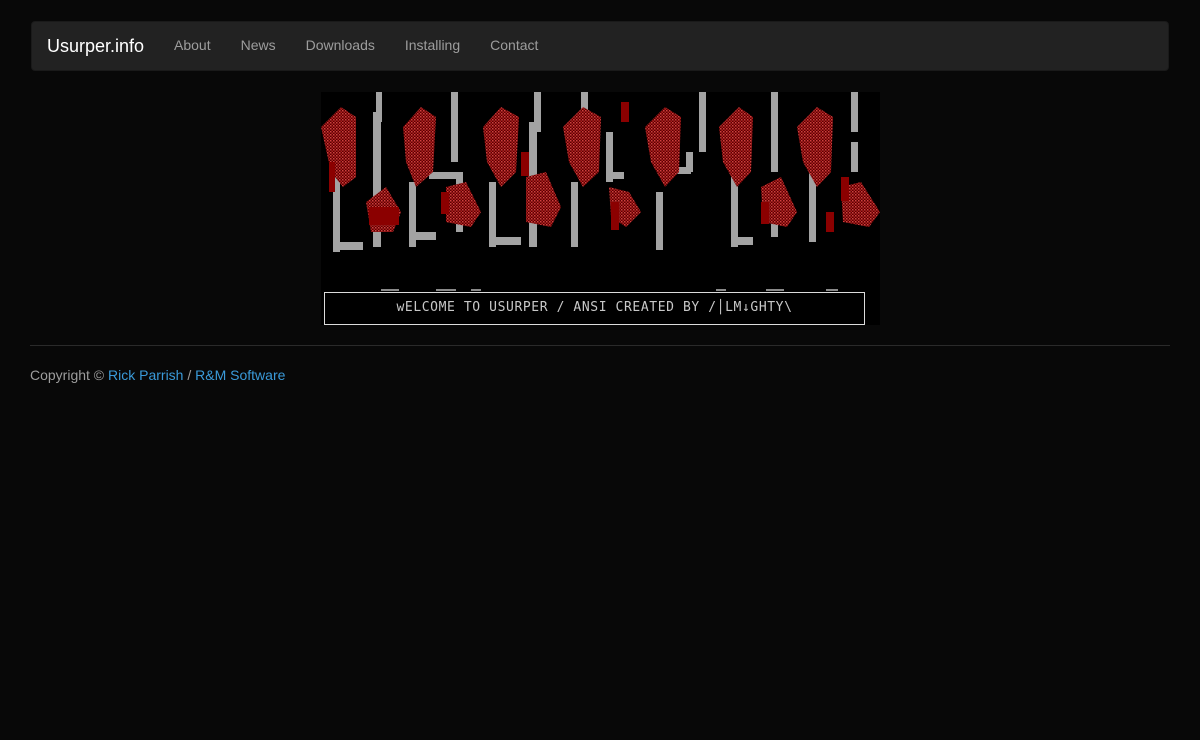  Describe the element at coordinates (609, 290) in the screenshot. I see `logo-gray-dashes` at that location.